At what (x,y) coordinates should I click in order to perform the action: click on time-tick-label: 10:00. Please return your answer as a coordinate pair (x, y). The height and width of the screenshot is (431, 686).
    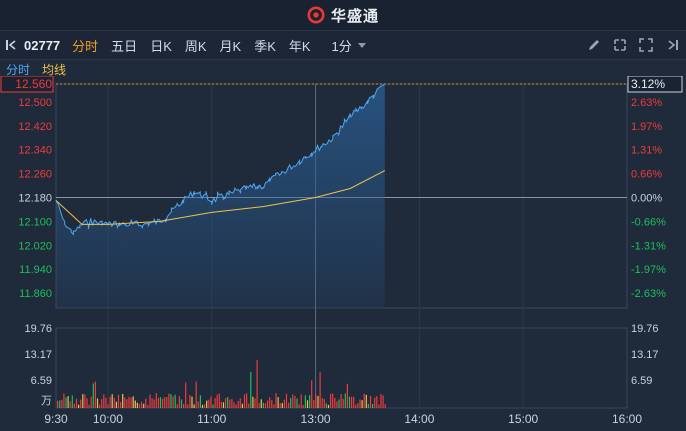
    Looking at the image, I should click on (108, 419).